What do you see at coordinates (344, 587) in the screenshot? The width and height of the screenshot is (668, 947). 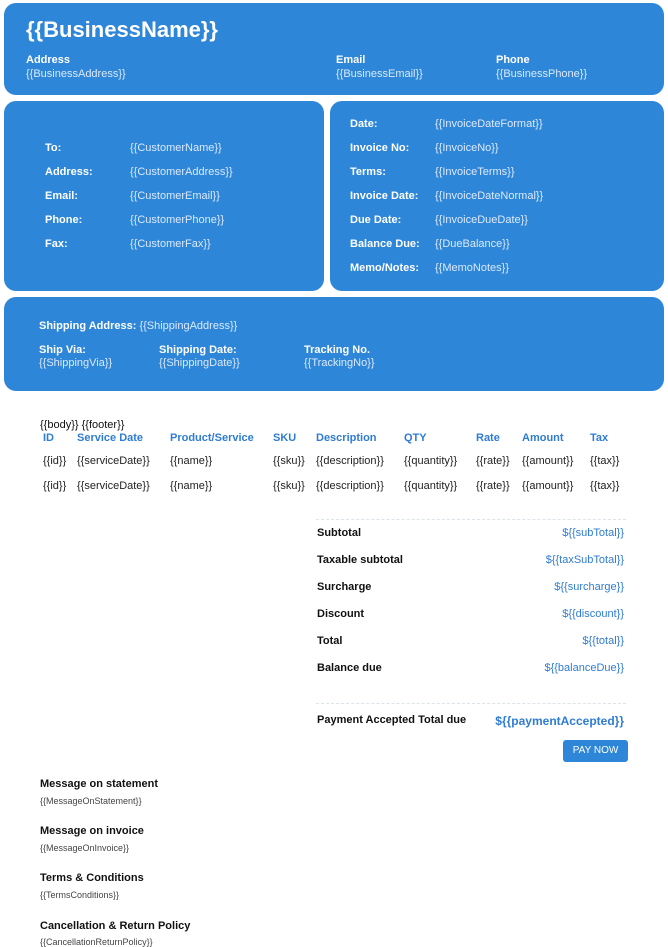 I see `surcharge-label: Surcharge` at bounding box center [344, 587].